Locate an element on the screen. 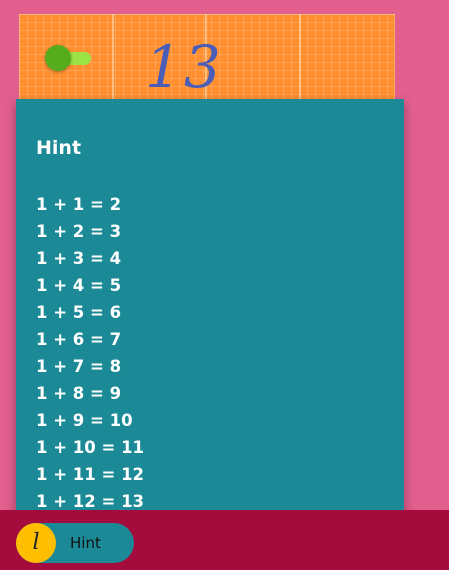 Image resolution: width=449 pixels, height=570 pixels. hint-item: 1 + 5 = 6 is located at coordinates (79, 312).